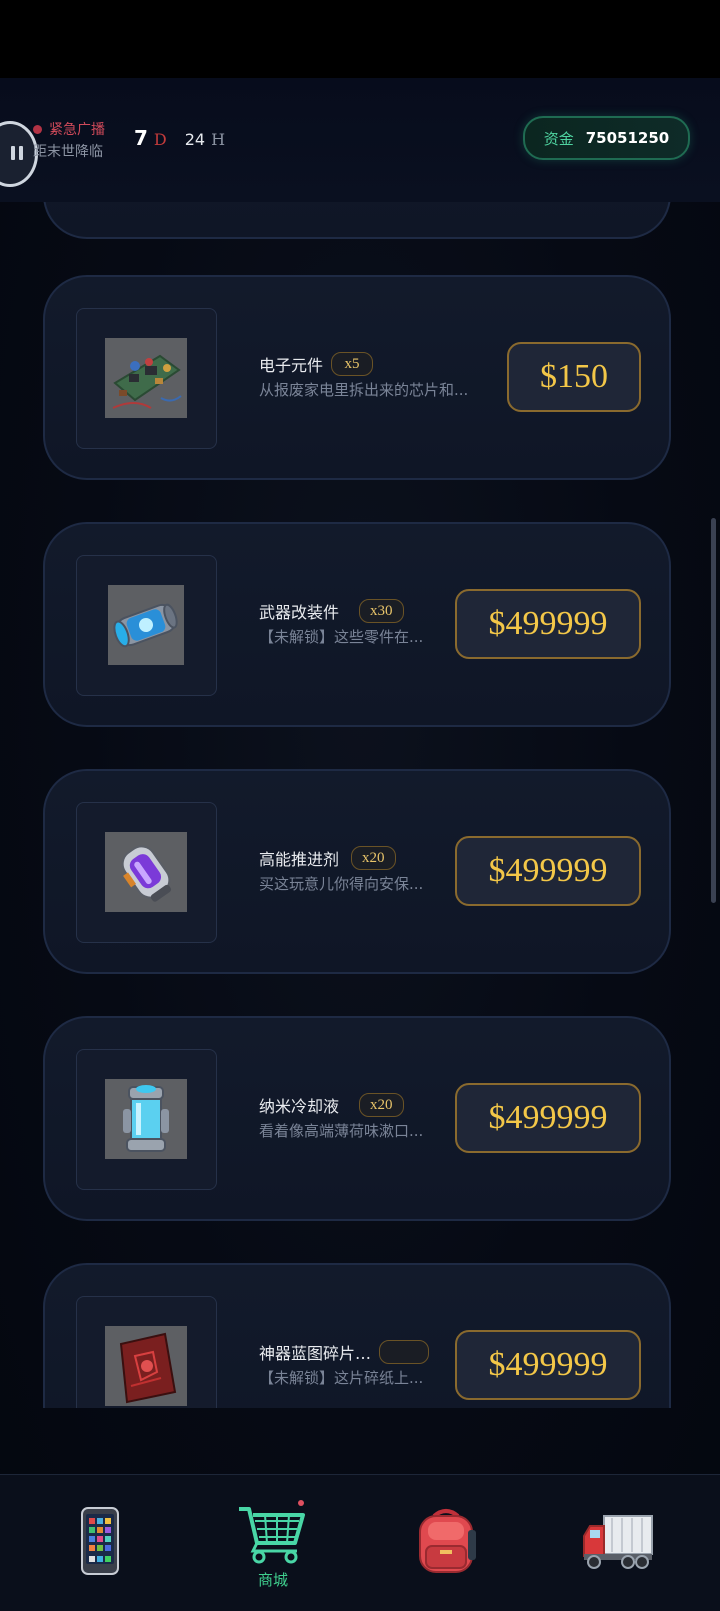  Describe the element at coordinates (352, 364) in the screenshot. I see `item-quantity-badge: x5` at that location.